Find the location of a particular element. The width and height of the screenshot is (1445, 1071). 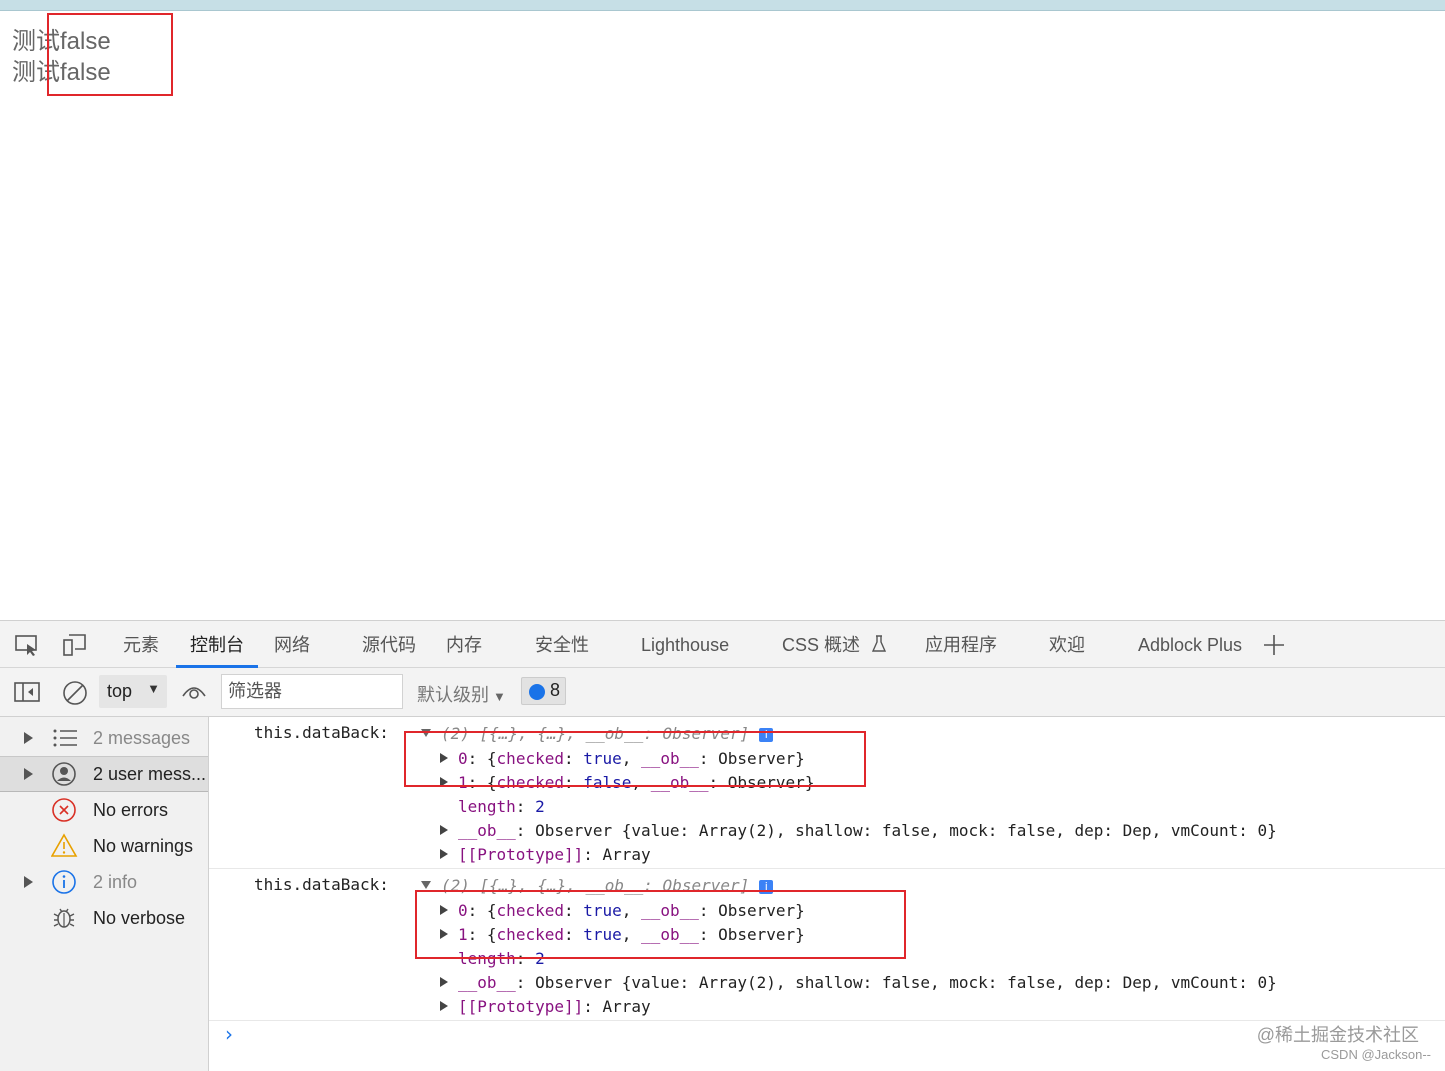

issues-counter: 8 is located at coordinates (543, 691).